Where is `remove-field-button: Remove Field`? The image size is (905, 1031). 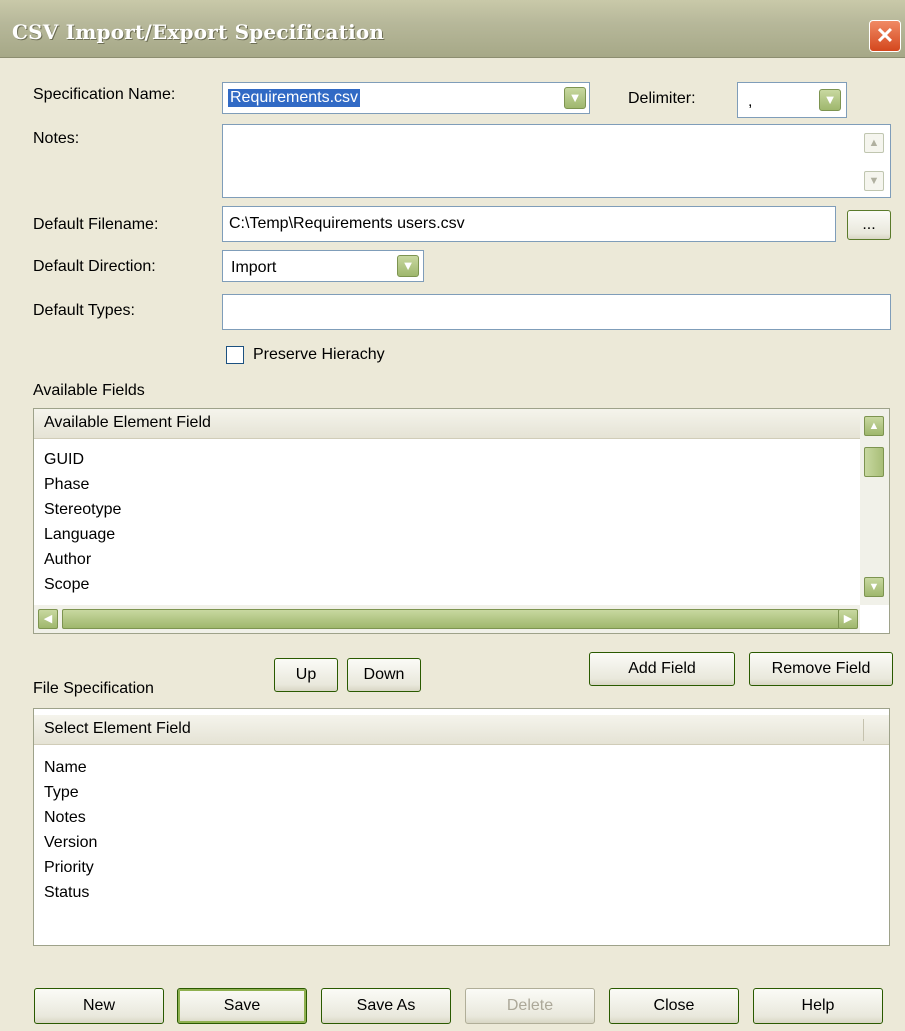 remove-field-button: Remove Field is located at coordinates (821, 669).